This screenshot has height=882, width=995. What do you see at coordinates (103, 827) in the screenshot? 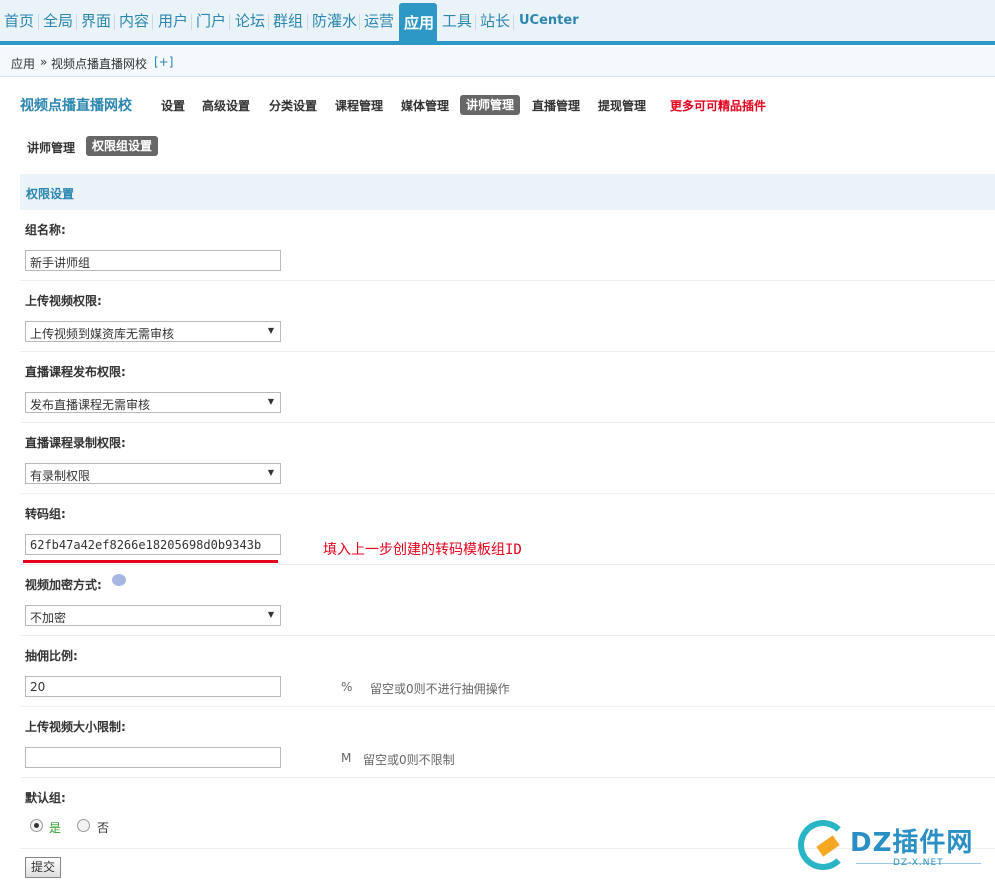
I see `default-no-label: 否` at bounding box center [103, 827].